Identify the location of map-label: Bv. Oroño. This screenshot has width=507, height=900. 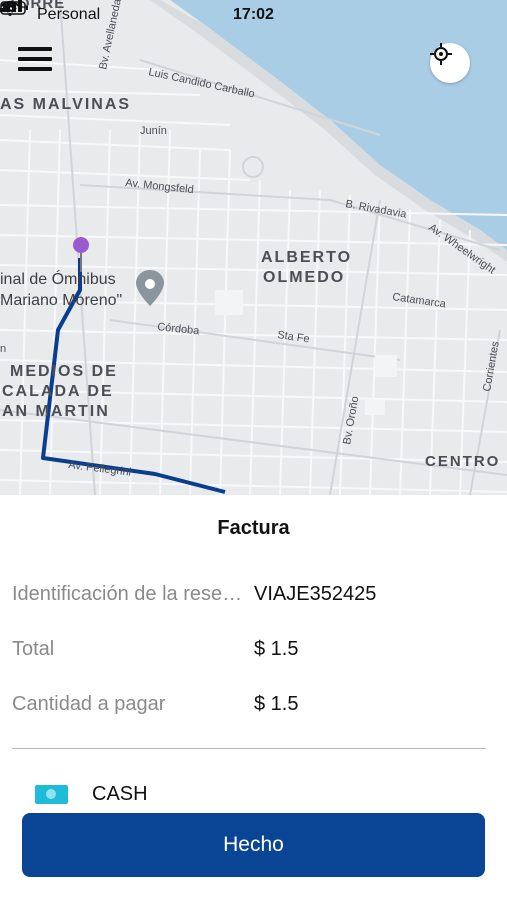
(351, 420).